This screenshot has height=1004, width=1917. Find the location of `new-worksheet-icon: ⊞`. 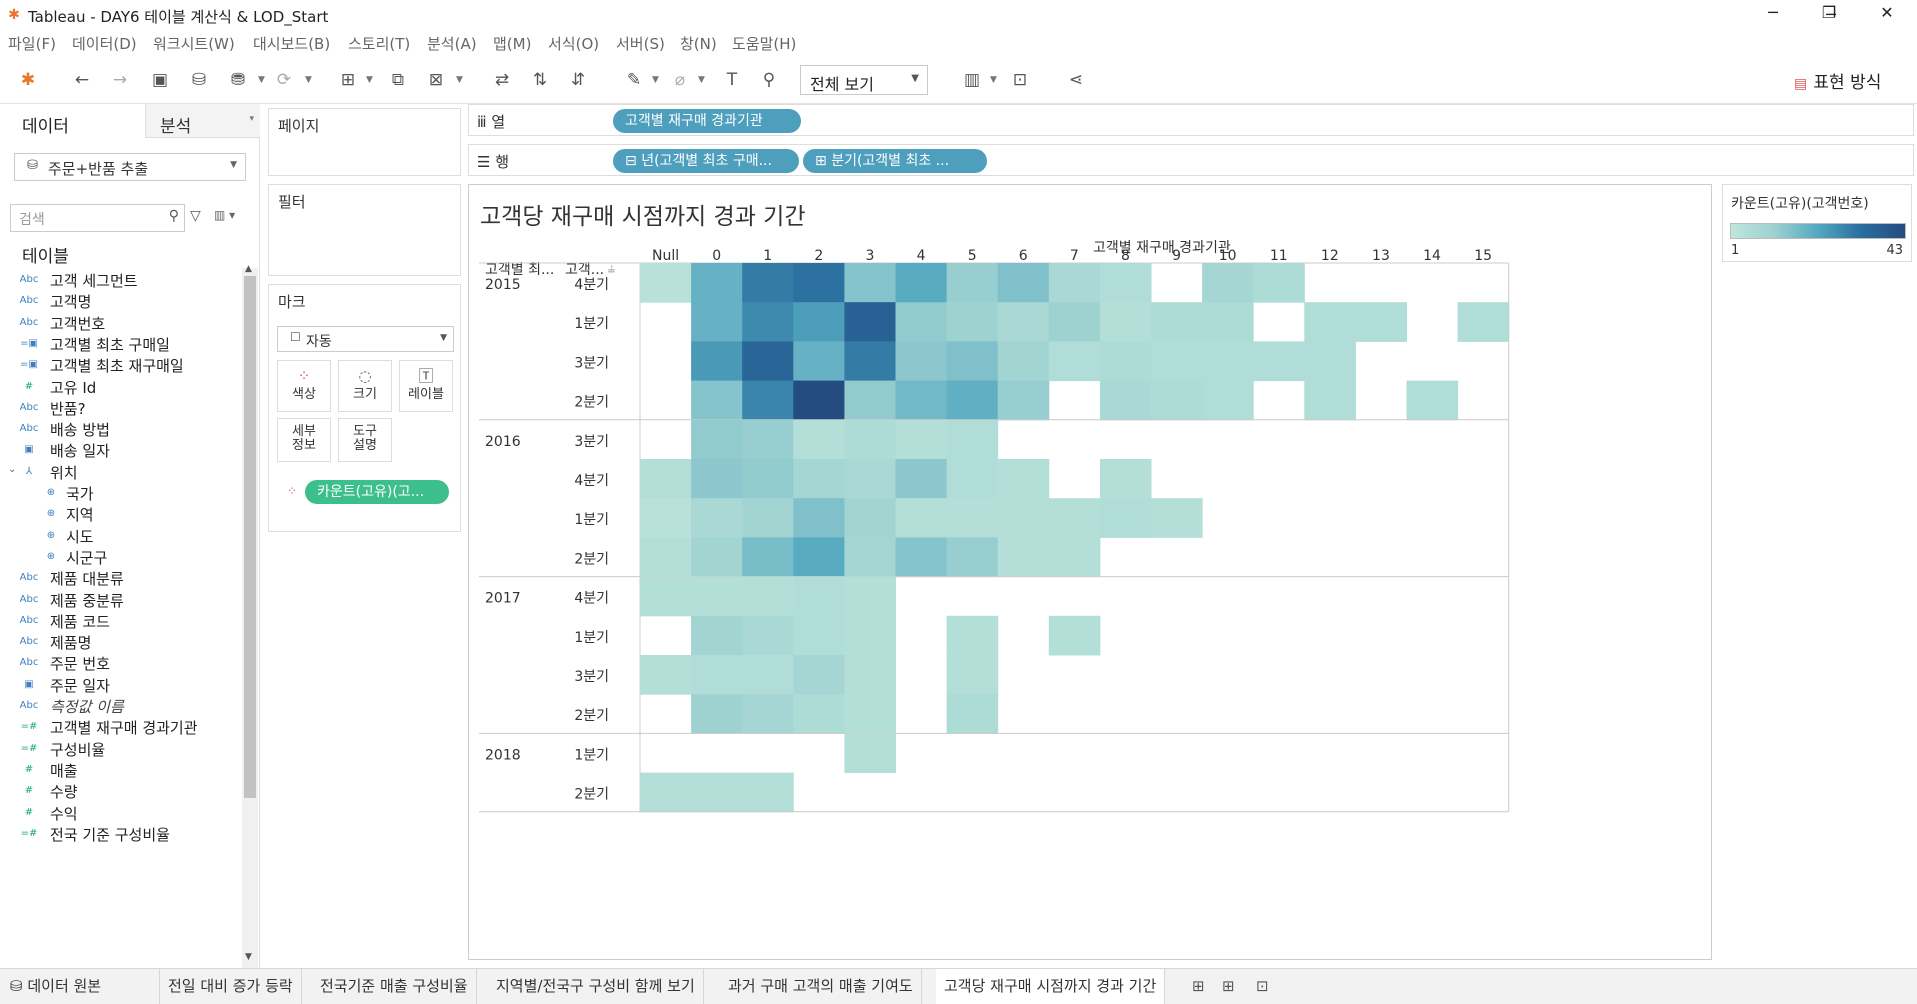

new-worksheet-icon: ⊞ is located at coordinates (348, 80).